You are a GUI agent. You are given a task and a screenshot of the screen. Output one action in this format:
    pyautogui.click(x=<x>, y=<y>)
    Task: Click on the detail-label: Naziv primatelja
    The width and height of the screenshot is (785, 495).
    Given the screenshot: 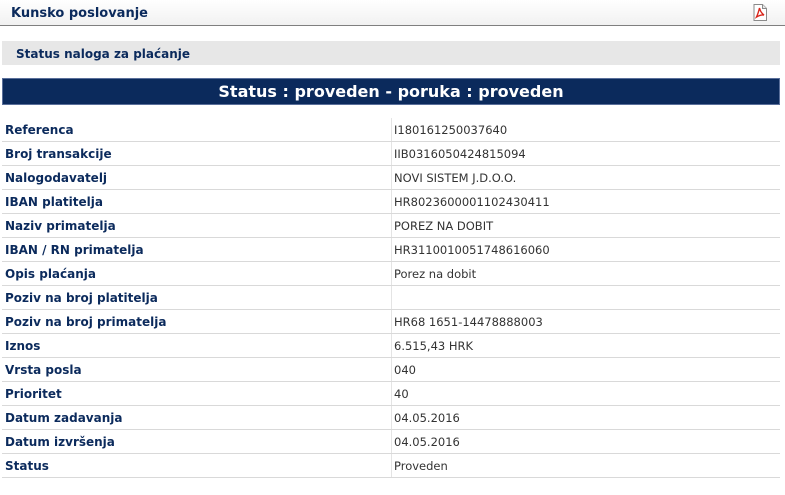 What is the action you would take?
    pyautogui.click(x=60, y=226)
    